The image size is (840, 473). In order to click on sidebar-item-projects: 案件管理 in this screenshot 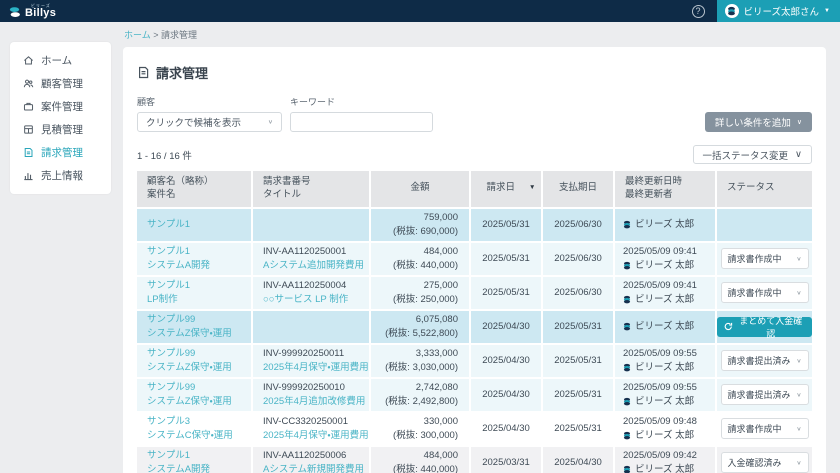, I will do `click(60, 106)`.